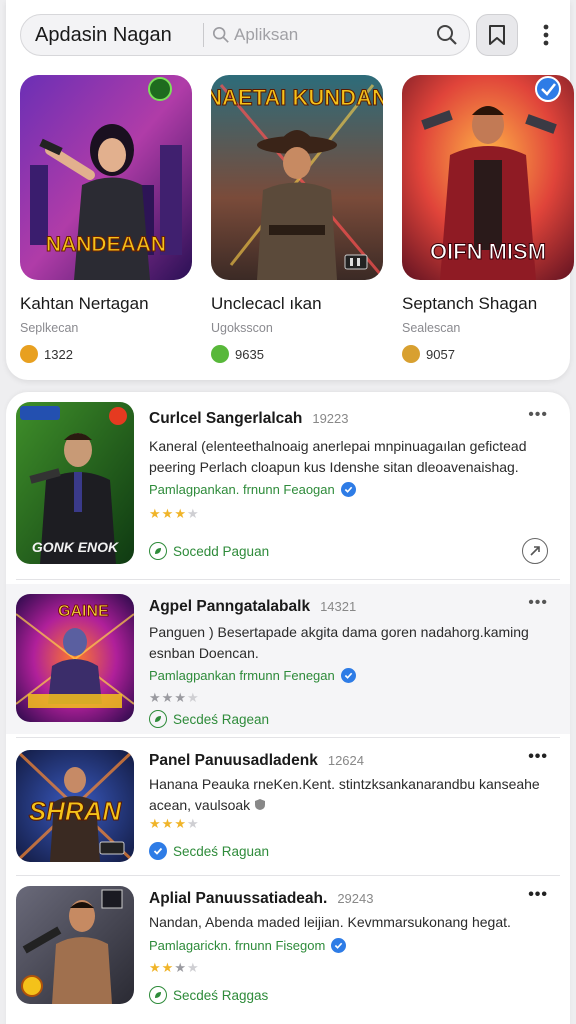 Image resolution: width=576 pixels, height=1024 pixels. I want to click on search-bar: Apdasin Nagan, so click(245, 35).